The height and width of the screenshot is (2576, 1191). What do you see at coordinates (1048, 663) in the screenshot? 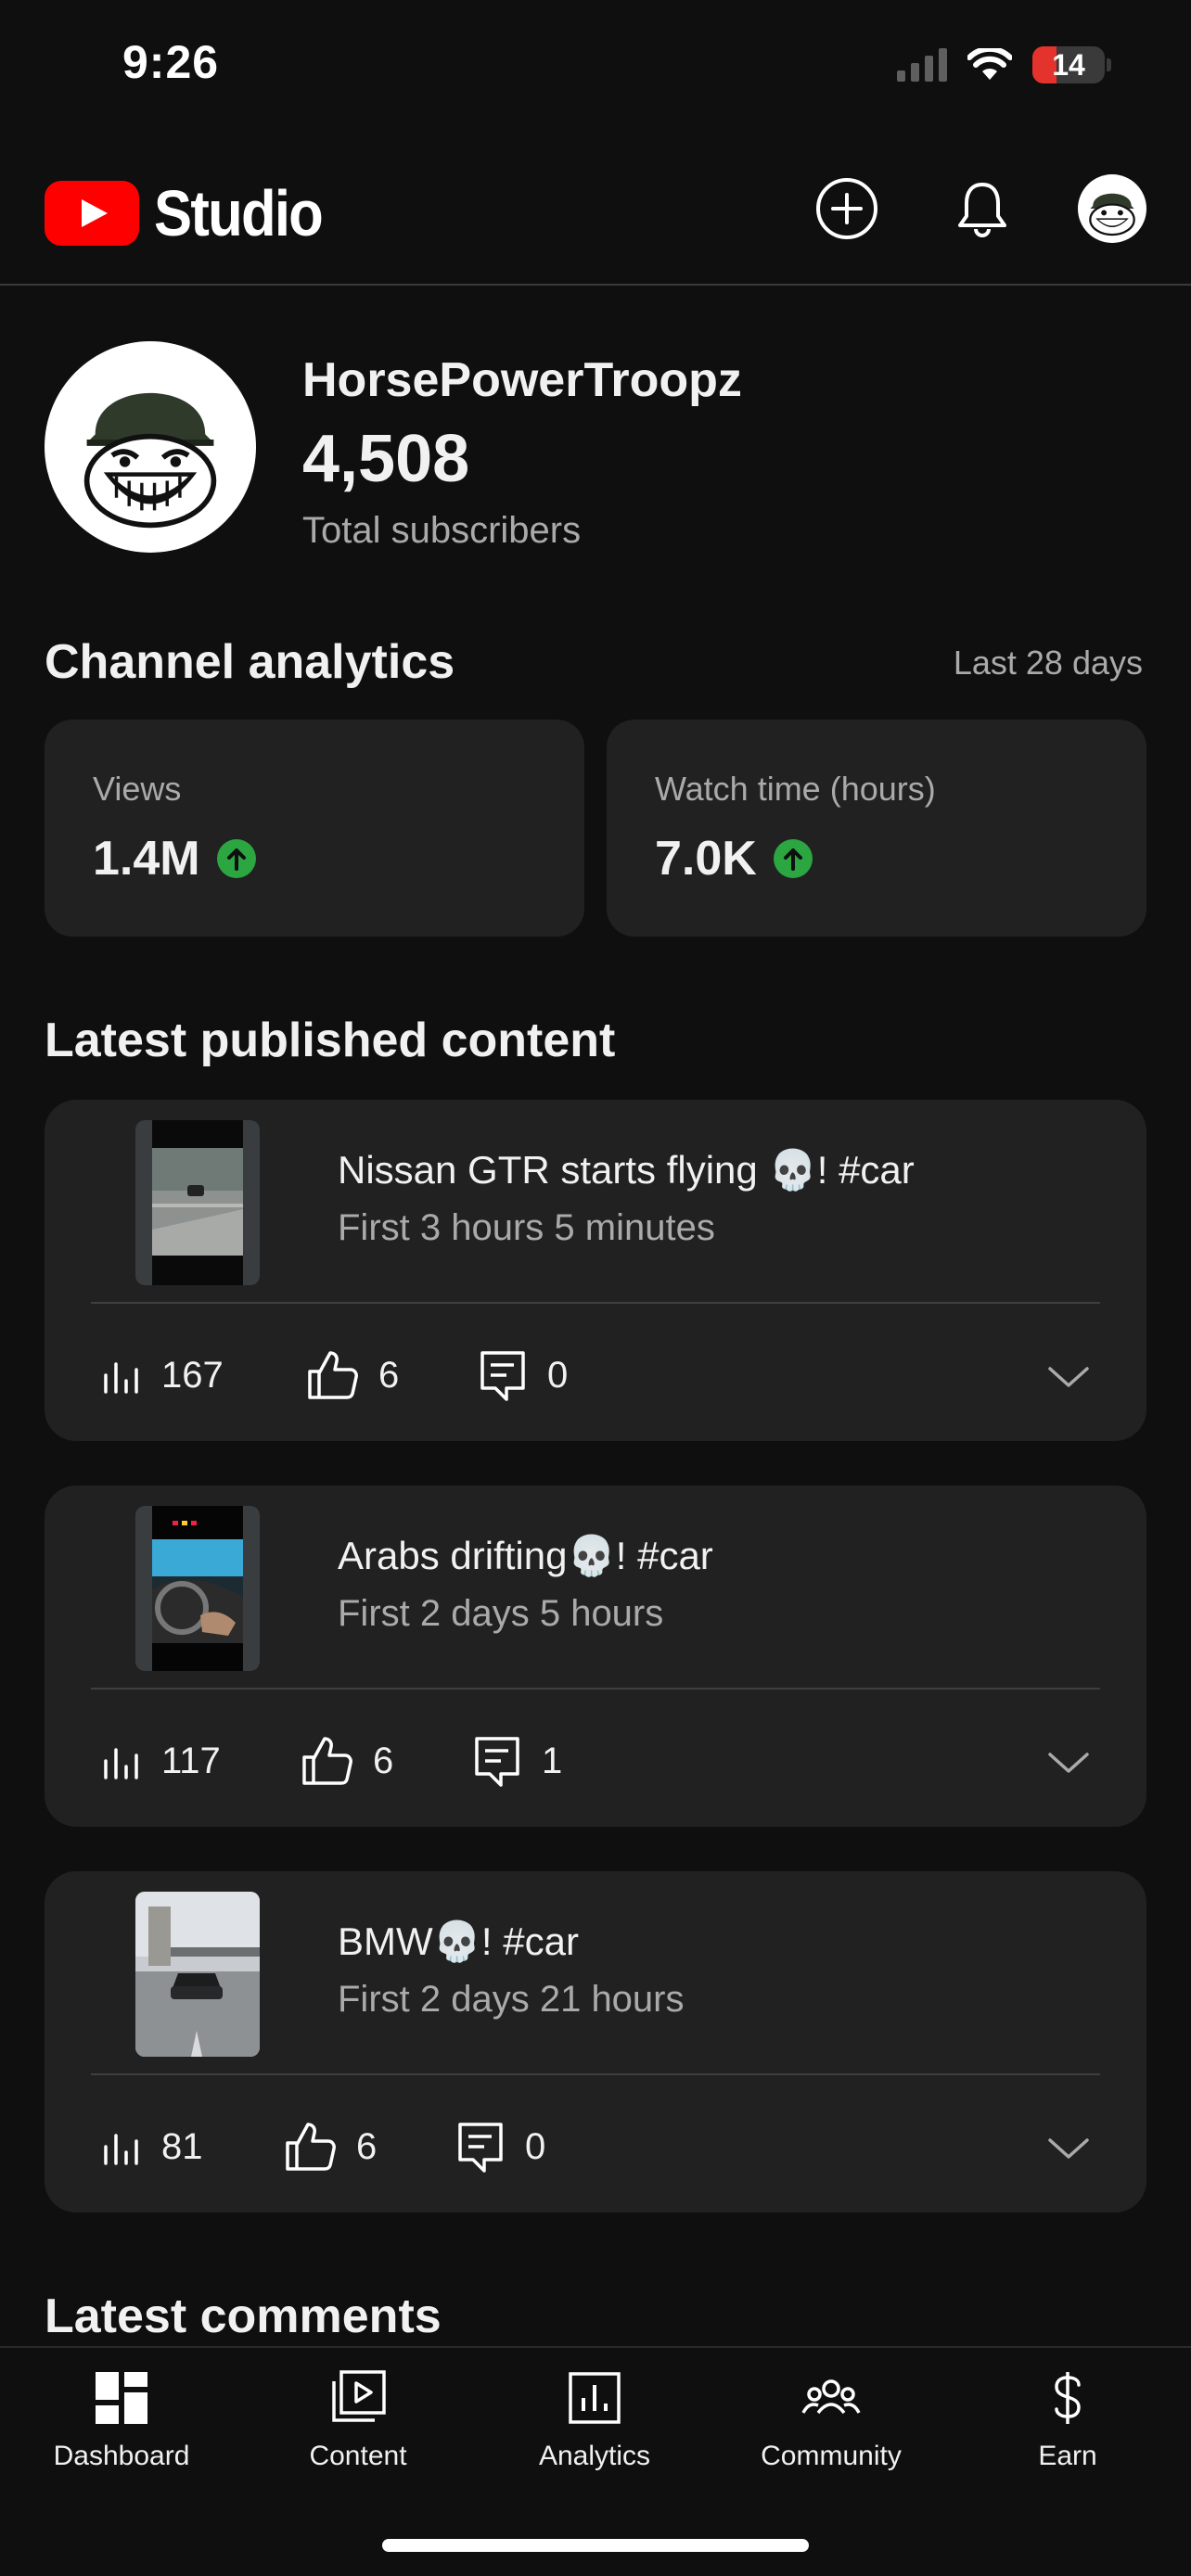
I see `analytics-period: Last 28 days` at bounding box center [1048, 663].